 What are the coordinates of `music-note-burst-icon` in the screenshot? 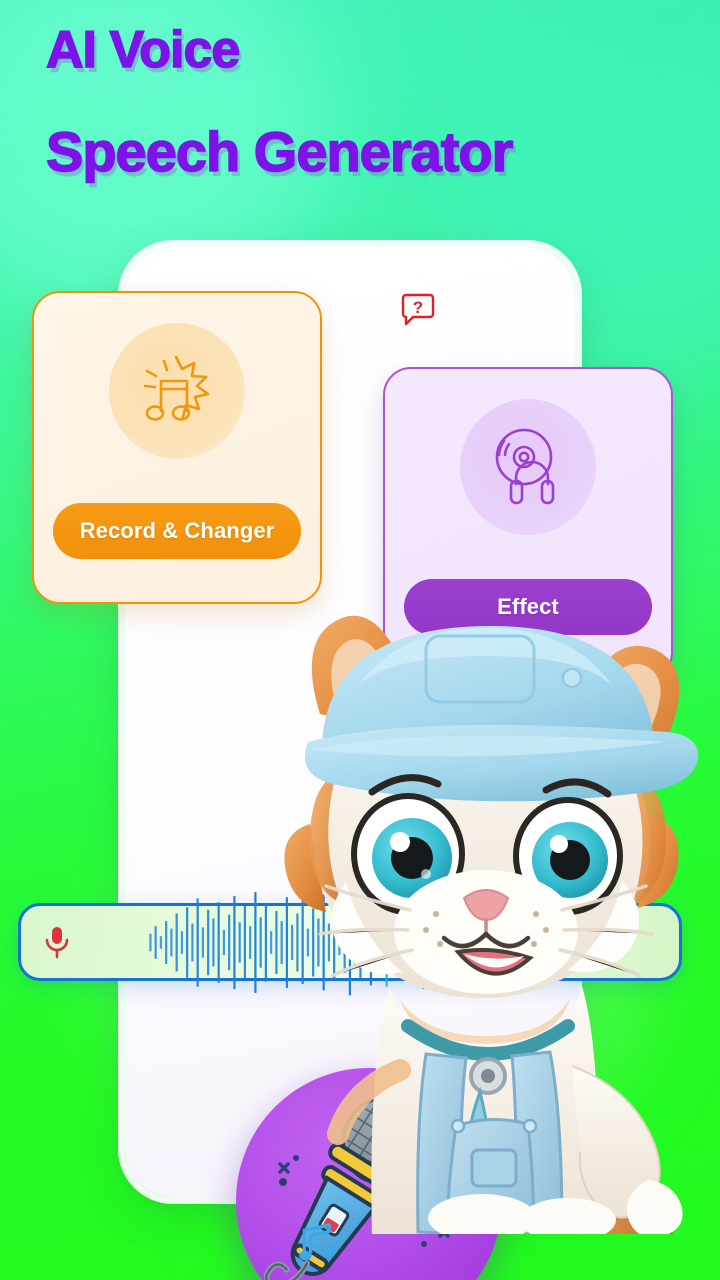 It's located at (177, 391).